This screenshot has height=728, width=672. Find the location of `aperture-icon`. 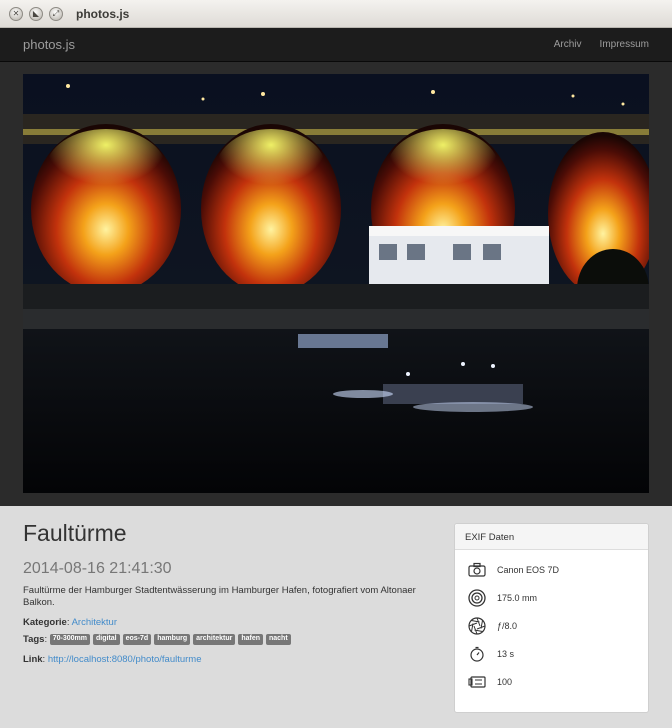

aperture-icon is located at coordinates (477, 626).